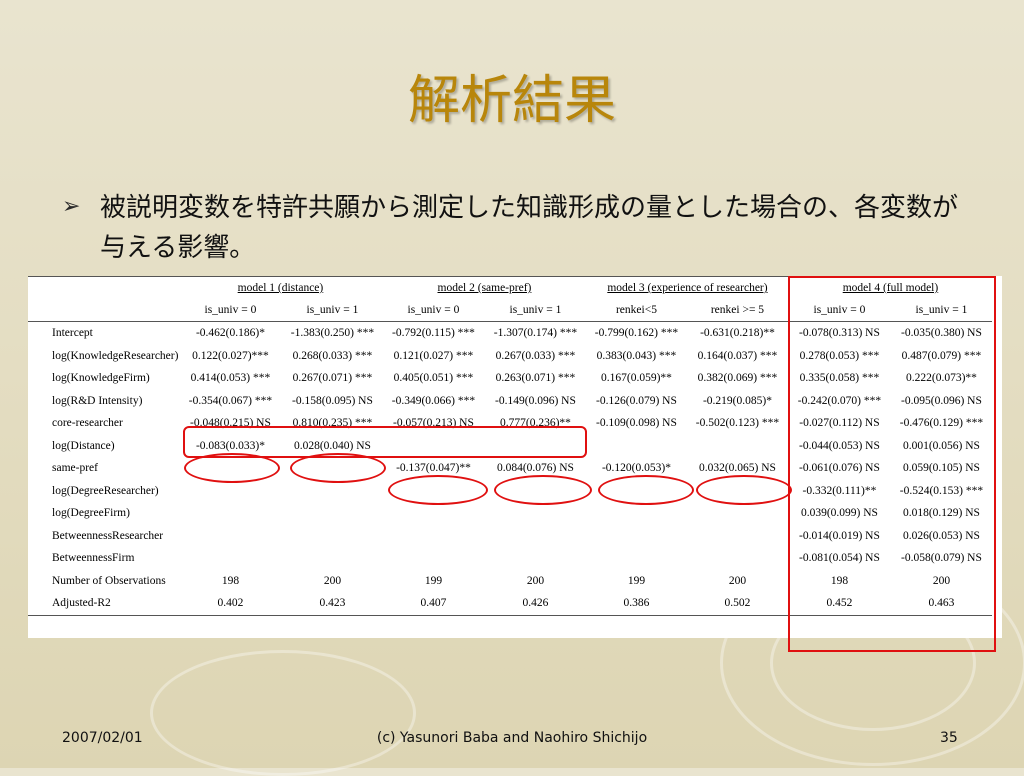  Describe the element at coordinates (87, 423) in the screenshot. I see `row-label: core-researcher` at that location.